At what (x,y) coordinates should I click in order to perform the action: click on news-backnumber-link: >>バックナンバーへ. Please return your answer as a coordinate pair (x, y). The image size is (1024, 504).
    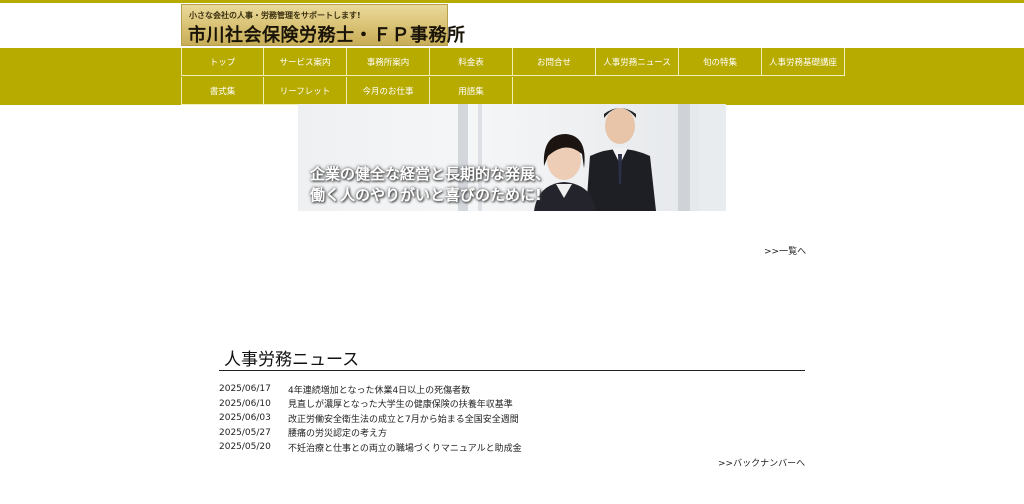
    Looking at the image, I should click on (761, 462).